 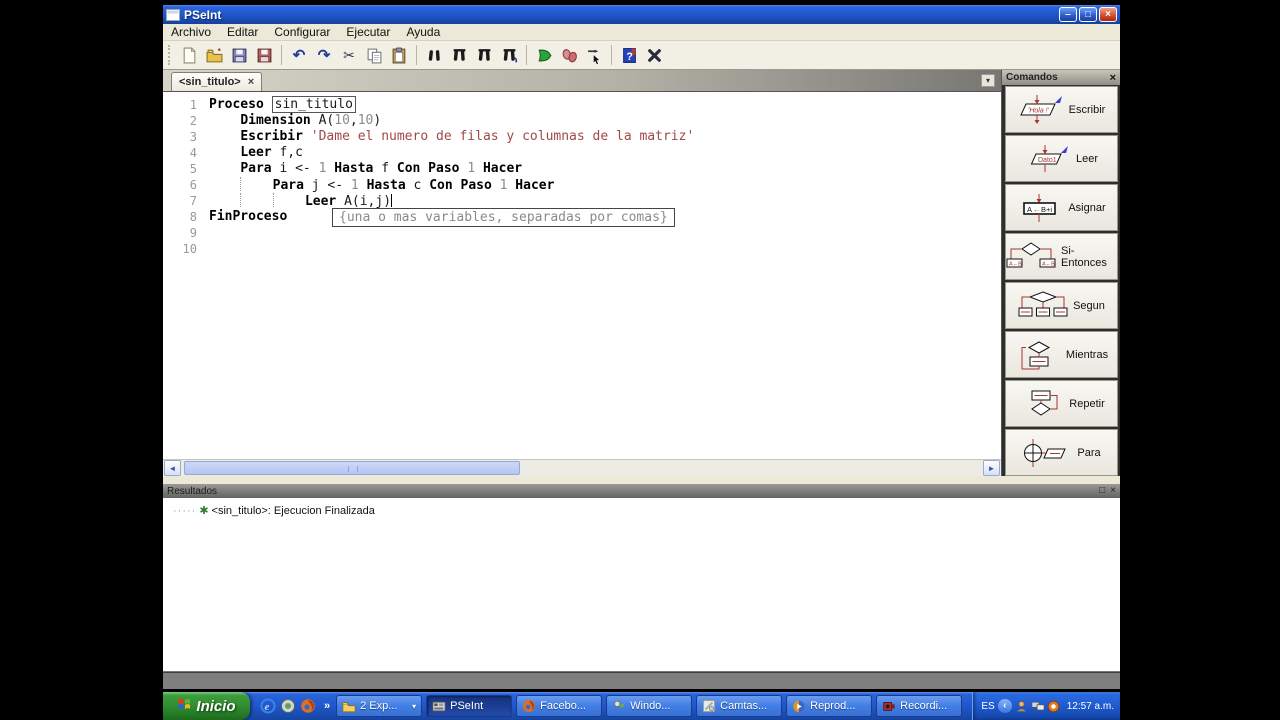 What do you see at coordinates (414, 706) in the screenshot?
I see `taskbar-group-dropdown-icon: ▾` at bounding box center [414, 706].